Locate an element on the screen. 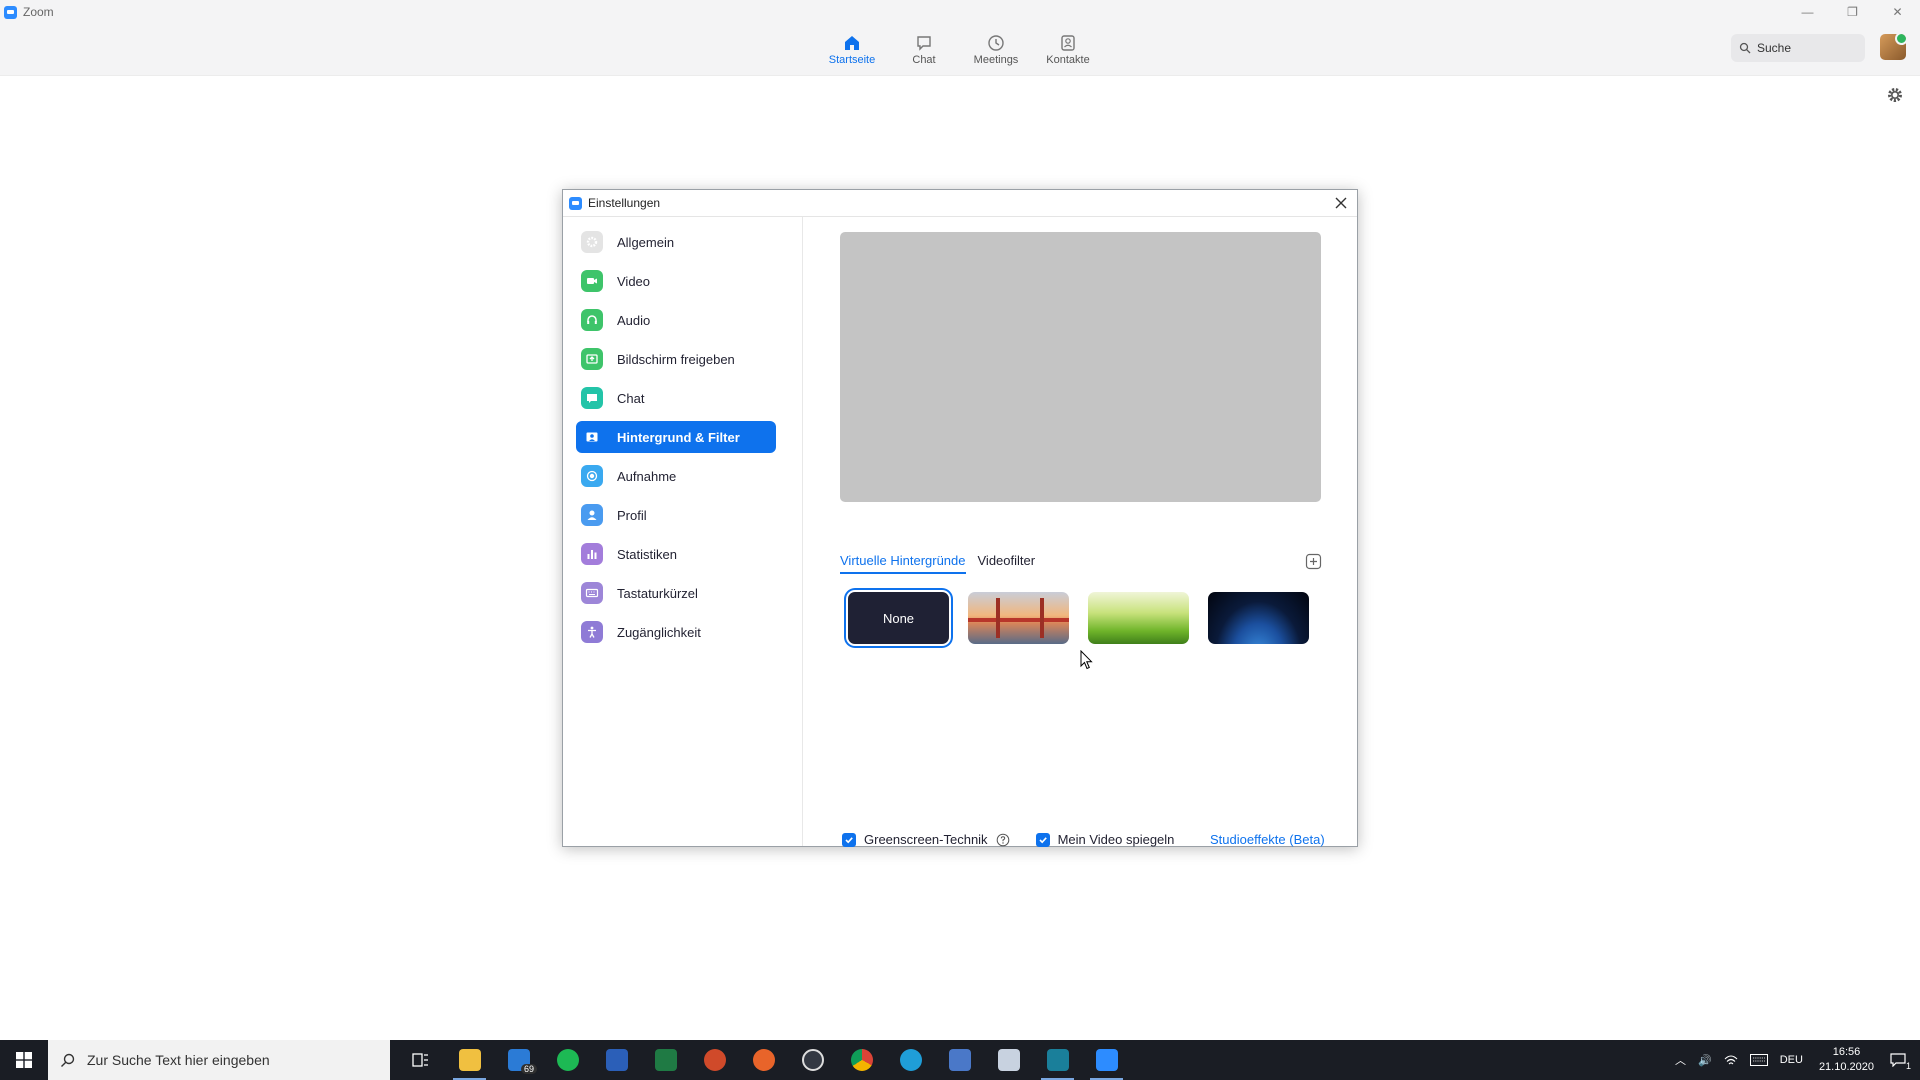 Image resolution: width=1920 pixels, height=1080 pixels. taskbar-mail: 69 is located at coordinates (518, 1060).